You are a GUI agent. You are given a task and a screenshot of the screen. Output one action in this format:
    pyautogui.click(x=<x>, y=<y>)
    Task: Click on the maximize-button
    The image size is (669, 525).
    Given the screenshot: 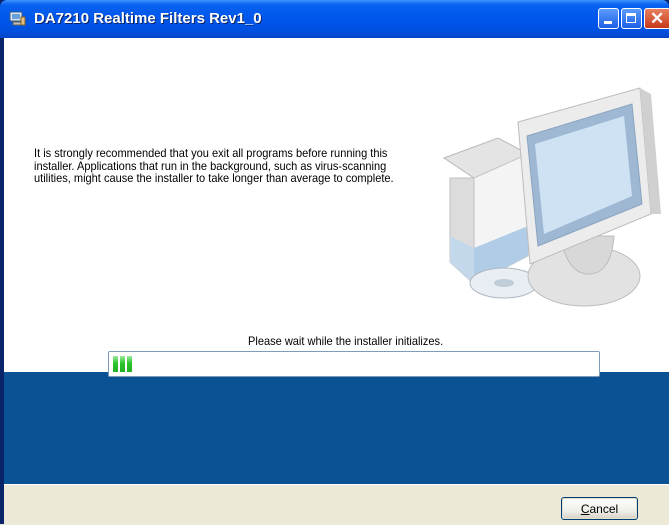 What is the action you would take?
    pyautogui.click(x=631, y=18)
    